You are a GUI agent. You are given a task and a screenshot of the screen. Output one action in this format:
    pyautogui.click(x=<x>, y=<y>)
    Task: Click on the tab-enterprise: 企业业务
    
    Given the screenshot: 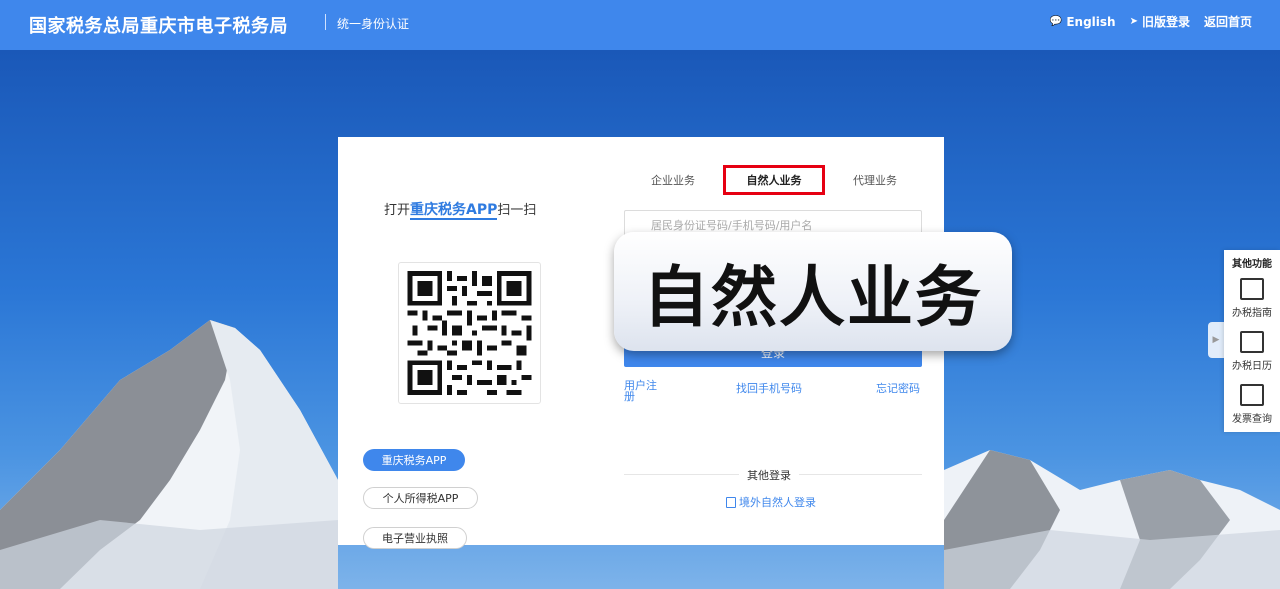 What is the action you would take?
    pyautogui.click(x=673, y=180)
    